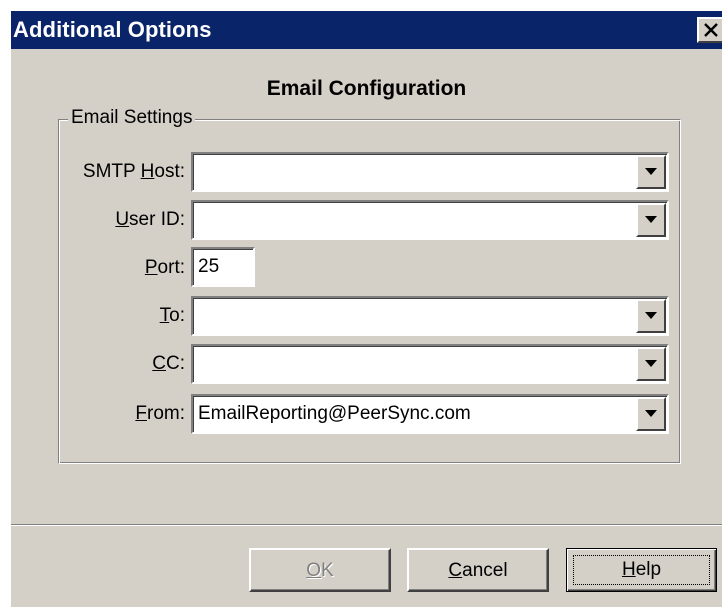 This screenshot has height=607, width=722. Describe the element at coordinates (133, 171) in the screenshot. I see `smtp-host-label: SMTP Host:` at that location.